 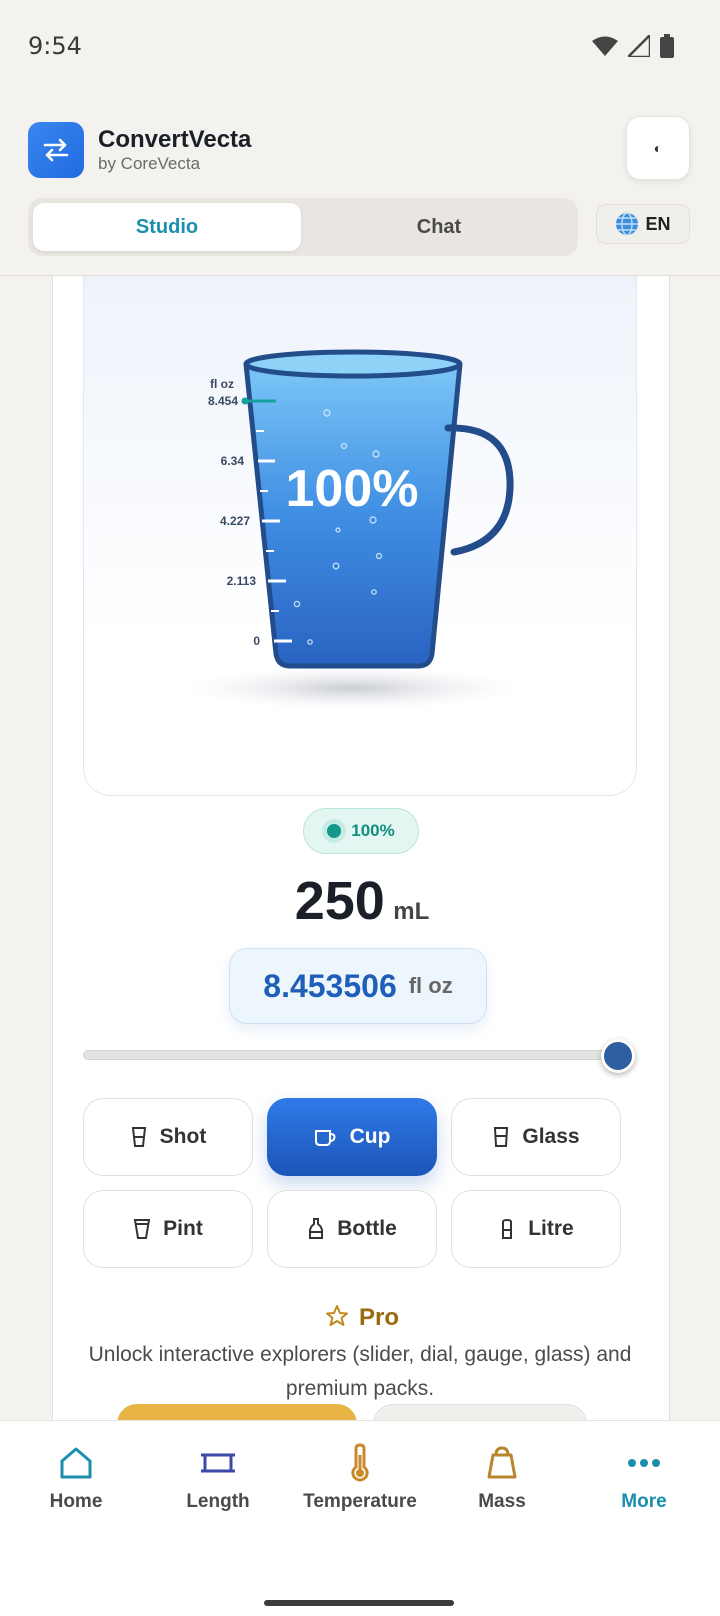 I want to click on glass-rim, so click(x=353, y=364).